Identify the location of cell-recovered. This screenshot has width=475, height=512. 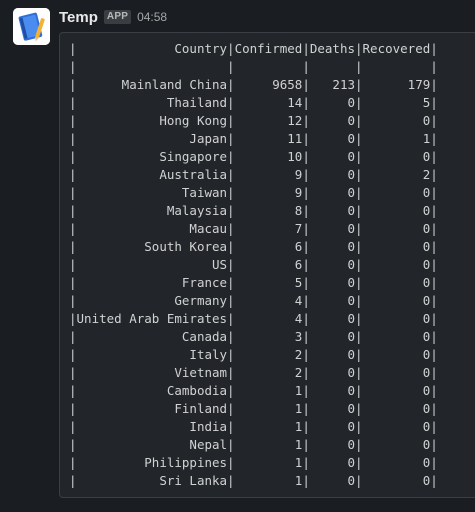
(397, 66).